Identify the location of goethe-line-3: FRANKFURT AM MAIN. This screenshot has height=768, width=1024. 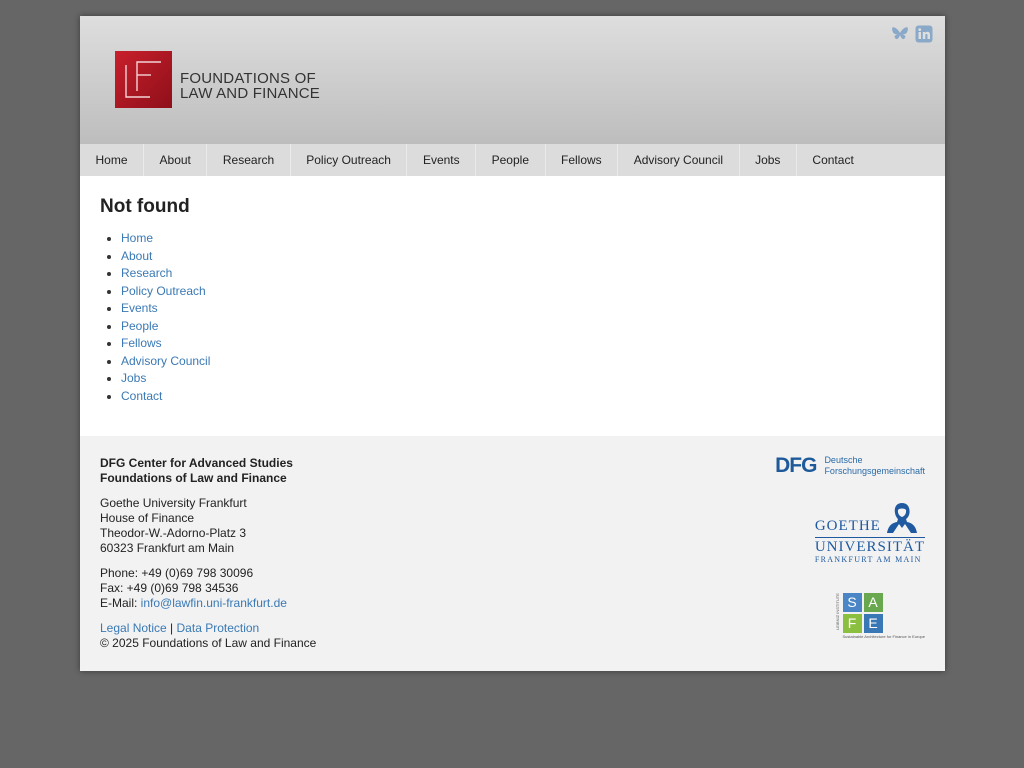
(868, 559).